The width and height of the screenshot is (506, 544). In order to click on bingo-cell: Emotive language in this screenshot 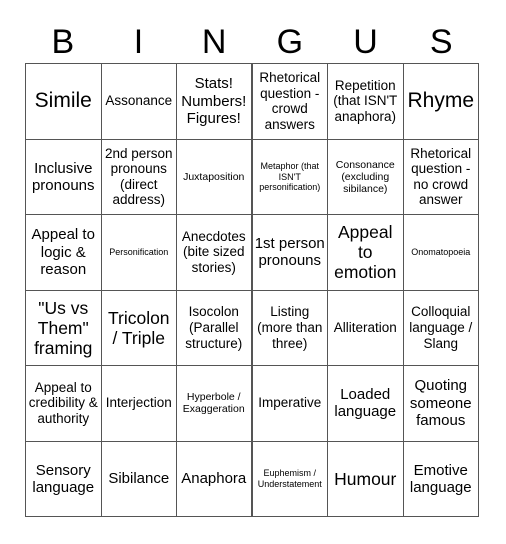, I will do `click(441, 479)`.